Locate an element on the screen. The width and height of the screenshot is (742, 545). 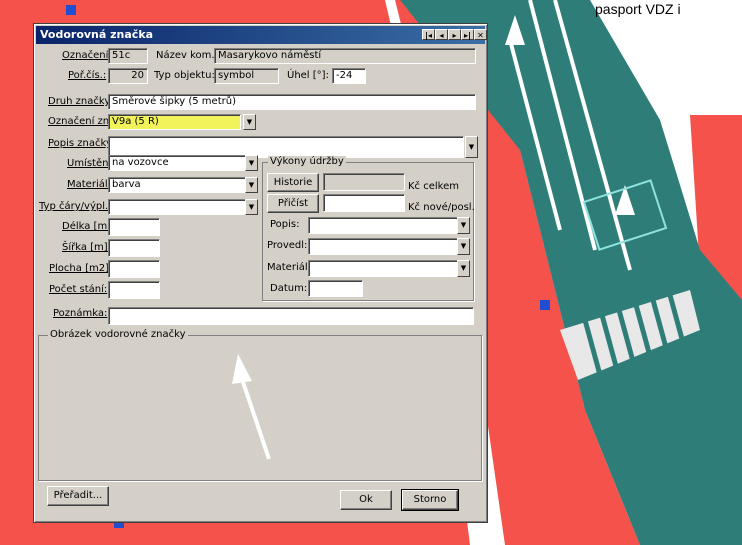
oznaceni-label: Označení: is located at coordinates (87, 55).